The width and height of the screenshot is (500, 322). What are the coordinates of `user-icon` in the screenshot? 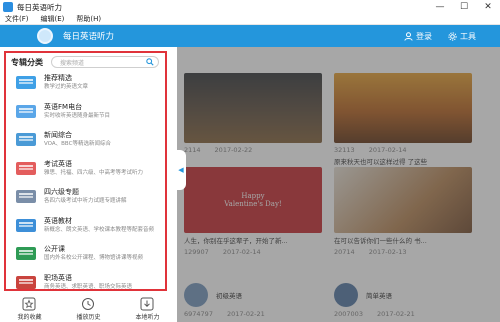 It's located at (408, 36).